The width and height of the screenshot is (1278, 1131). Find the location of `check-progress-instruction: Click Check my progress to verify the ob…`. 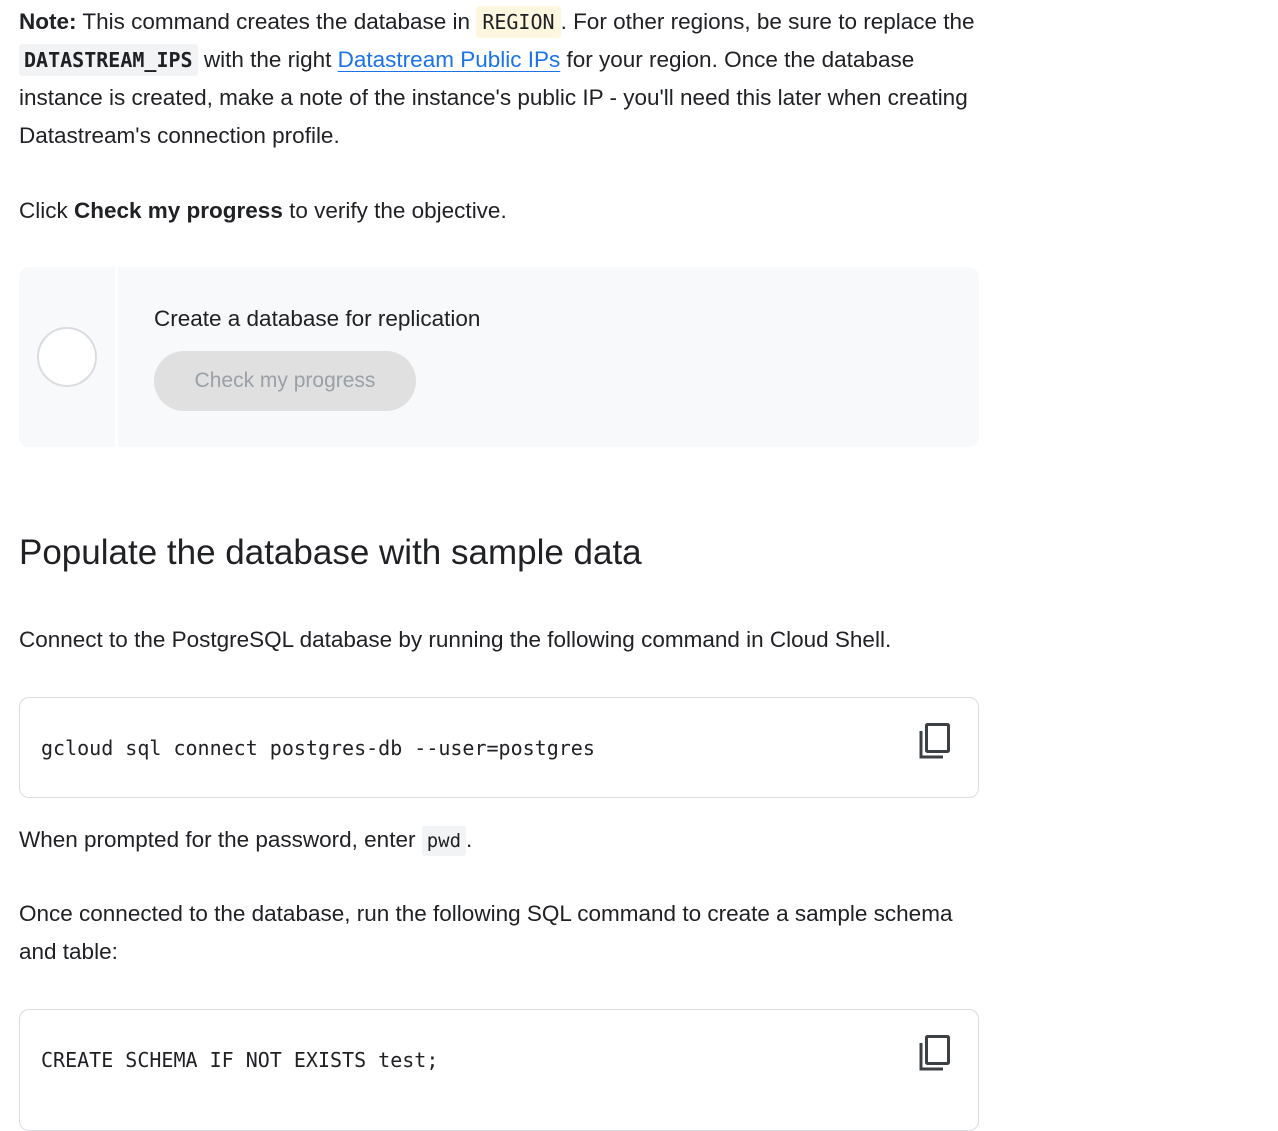

check-progress-instruction: Click Check my progress to verify the ob… is located at coordinates (499, 211).